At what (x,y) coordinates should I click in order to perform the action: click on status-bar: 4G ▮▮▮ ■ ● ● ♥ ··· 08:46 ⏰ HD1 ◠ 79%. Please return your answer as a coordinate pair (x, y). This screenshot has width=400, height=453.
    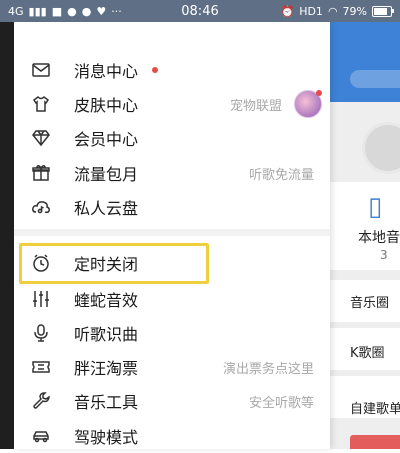
    Looking at the image, I should click on (200, 11).